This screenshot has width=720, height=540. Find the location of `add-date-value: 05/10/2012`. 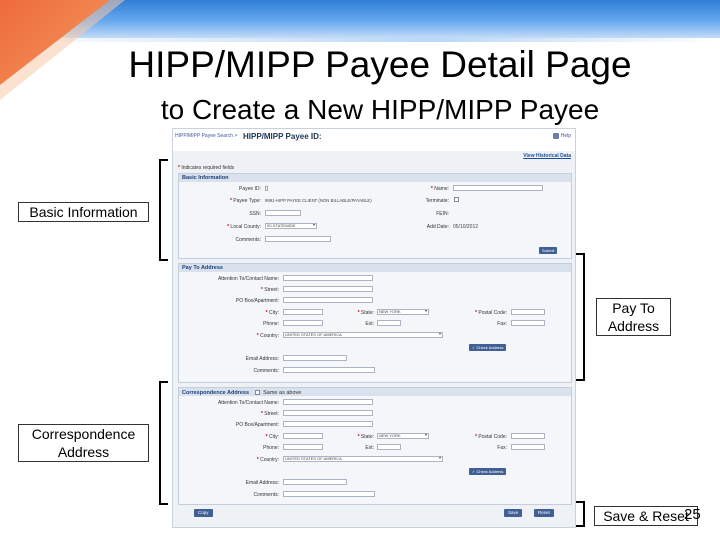

add-date-value: 05/10/2012 is located at coordinates (466, 227).